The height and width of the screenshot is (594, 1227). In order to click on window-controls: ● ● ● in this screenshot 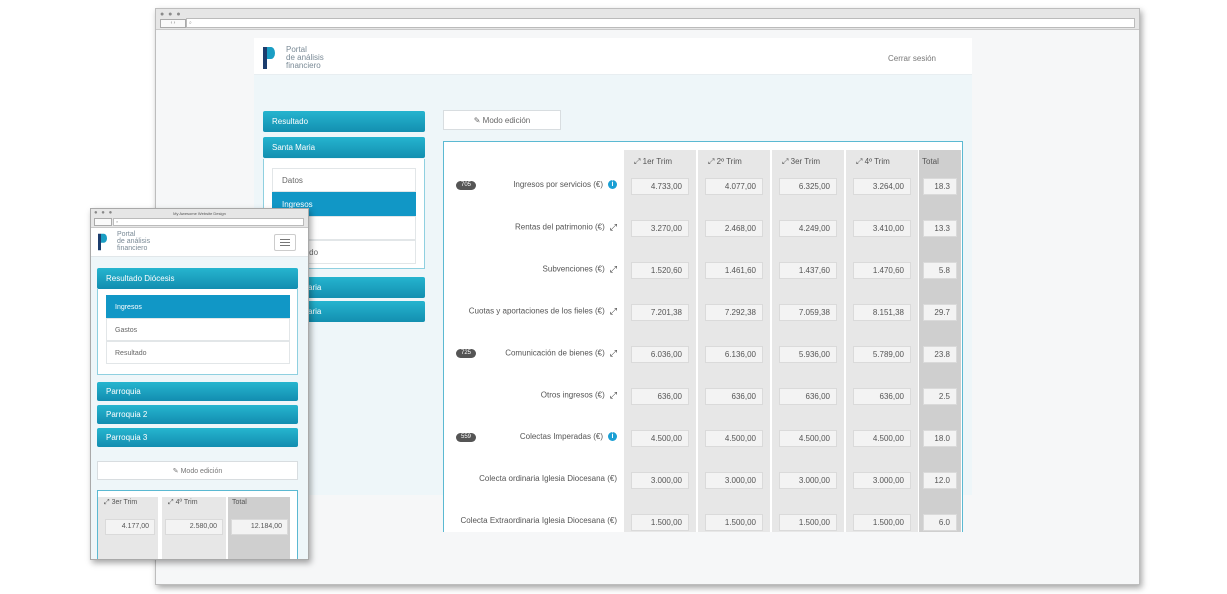, I will do `click(171, 14)`.